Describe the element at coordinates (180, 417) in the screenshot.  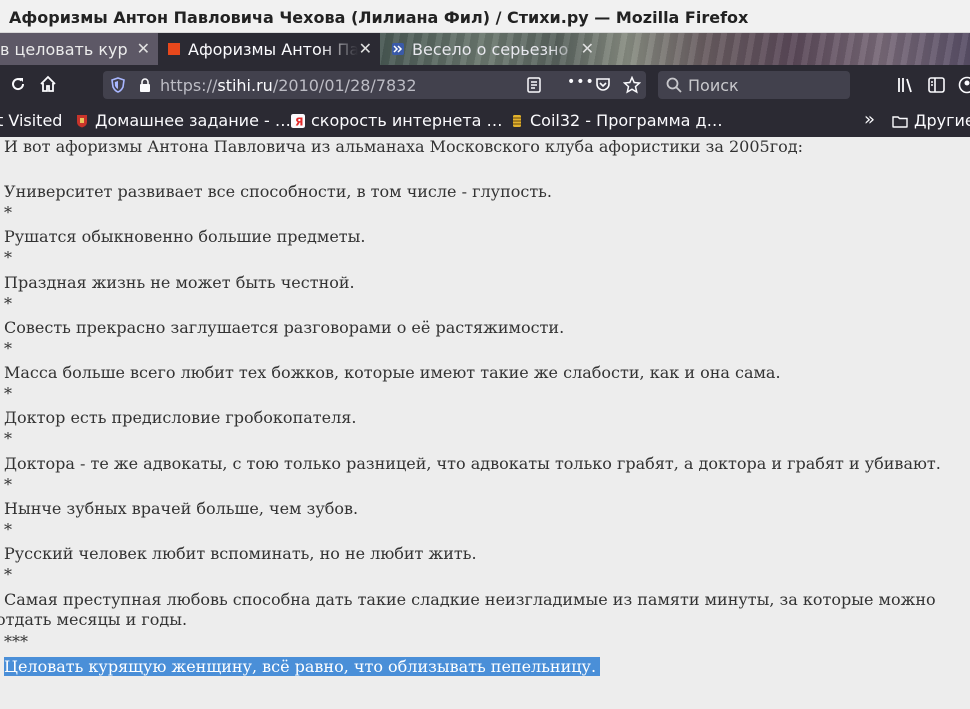
I see `aphorism-line: Доктор есть предисловие гробокопателя.` at that location.